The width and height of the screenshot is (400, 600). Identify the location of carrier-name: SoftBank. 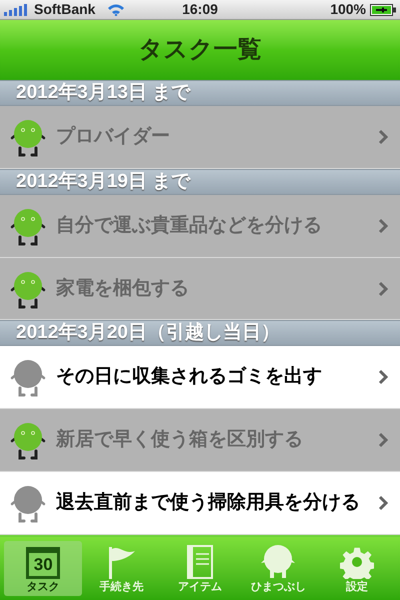
(65, 9).